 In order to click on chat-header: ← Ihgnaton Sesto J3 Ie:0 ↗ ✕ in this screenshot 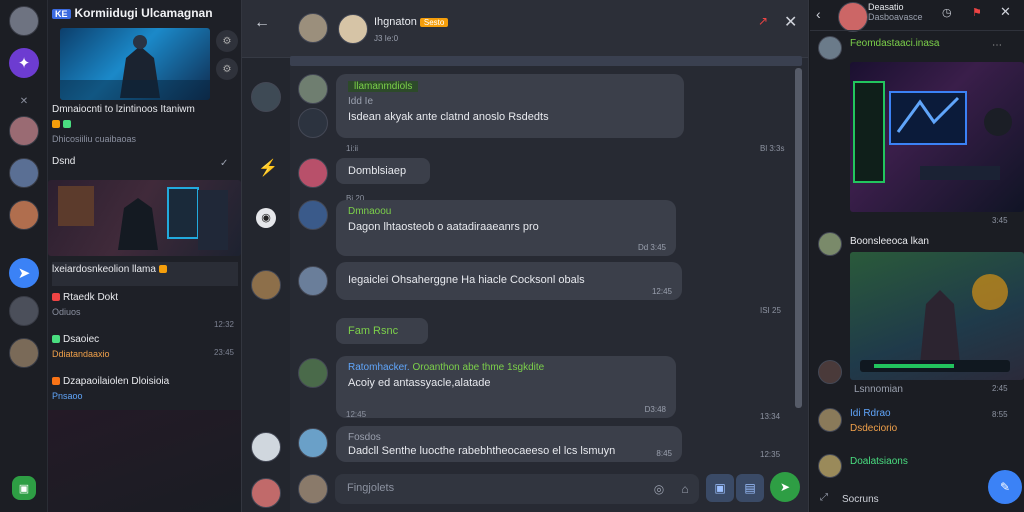, I will do `click(525, 29)`.